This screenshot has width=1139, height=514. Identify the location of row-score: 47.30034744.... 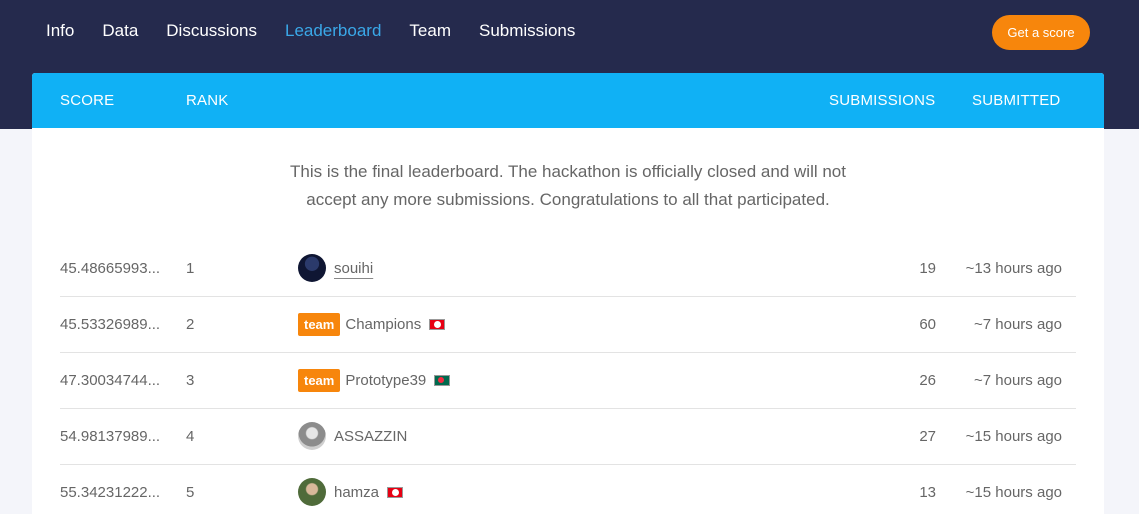
(110, 380).